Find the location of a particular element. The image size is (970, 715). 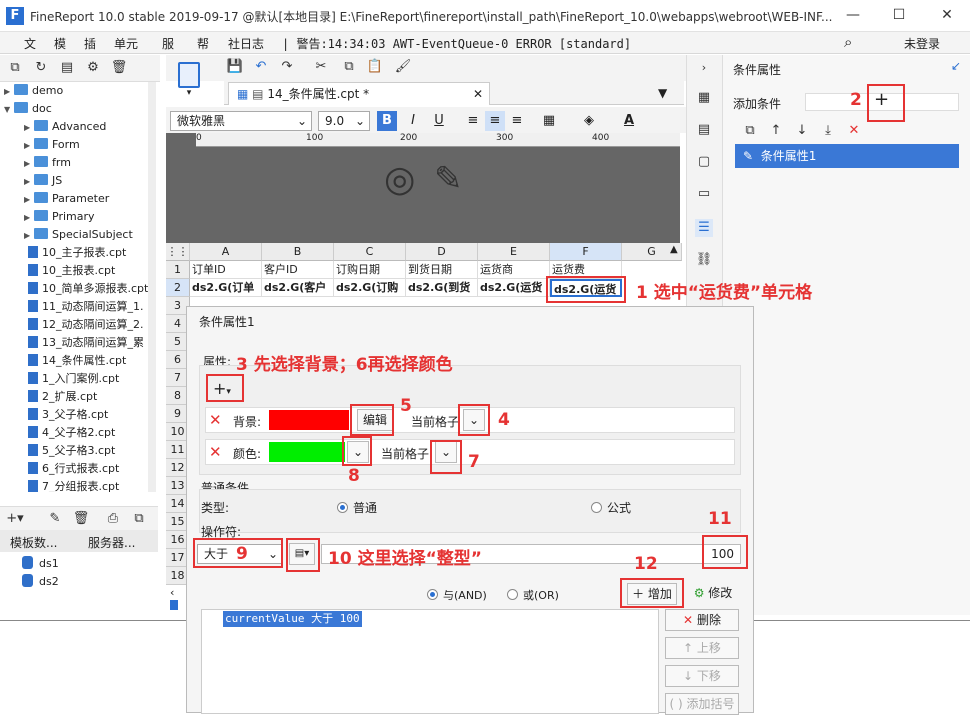

font-size-select: 9.0 ⌄ is located at coordinates (344, 121).